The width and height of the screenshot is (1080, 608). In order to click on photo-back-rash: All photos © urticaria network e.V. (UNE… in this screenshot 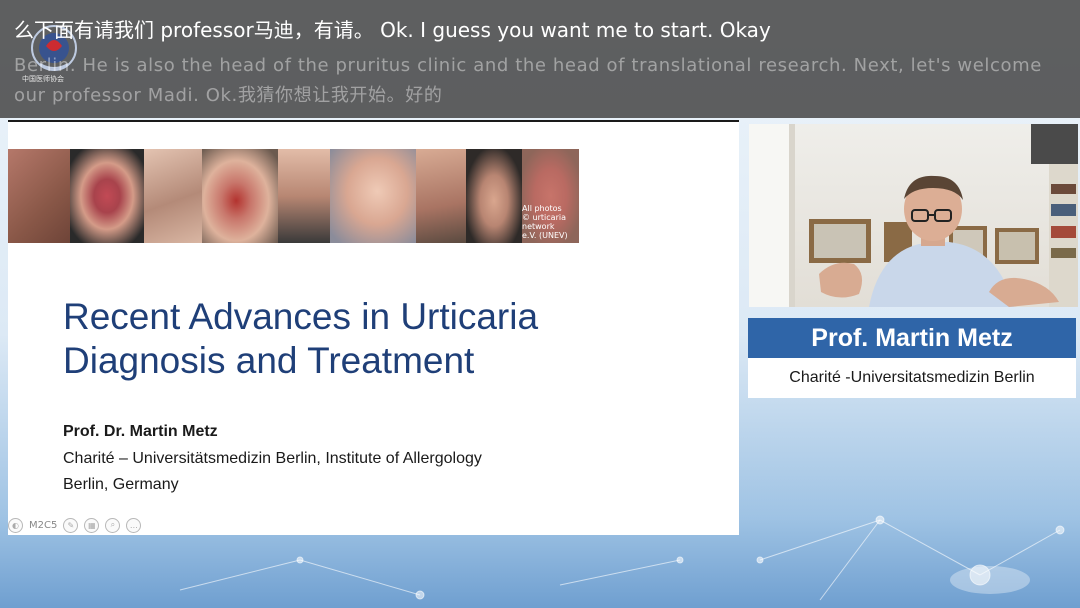, I will do `click(550, 196)`.